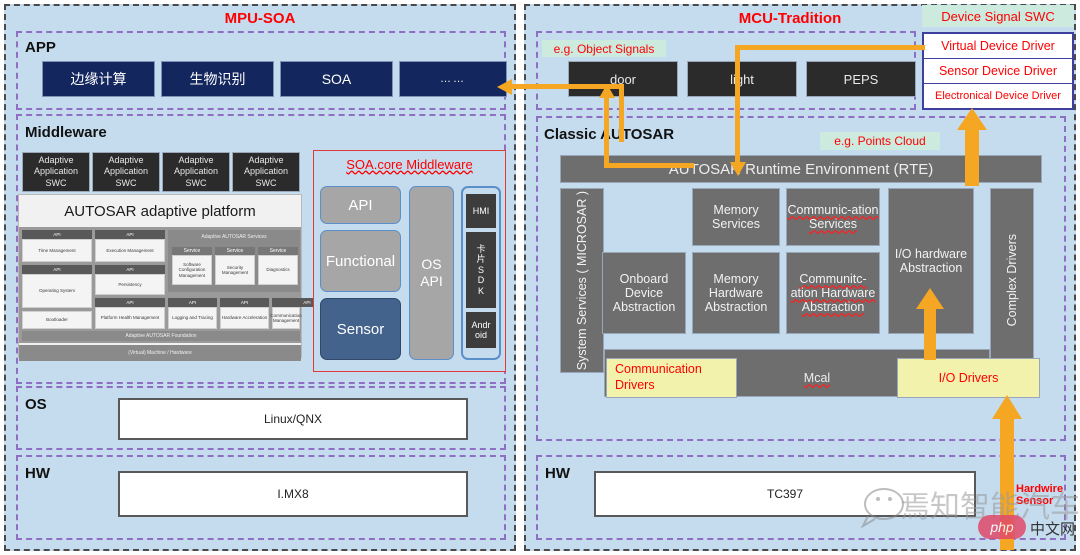 This screenshot has width=1080, height=555. I want to click on soa-chip-label: HMI, so click(481, 210).